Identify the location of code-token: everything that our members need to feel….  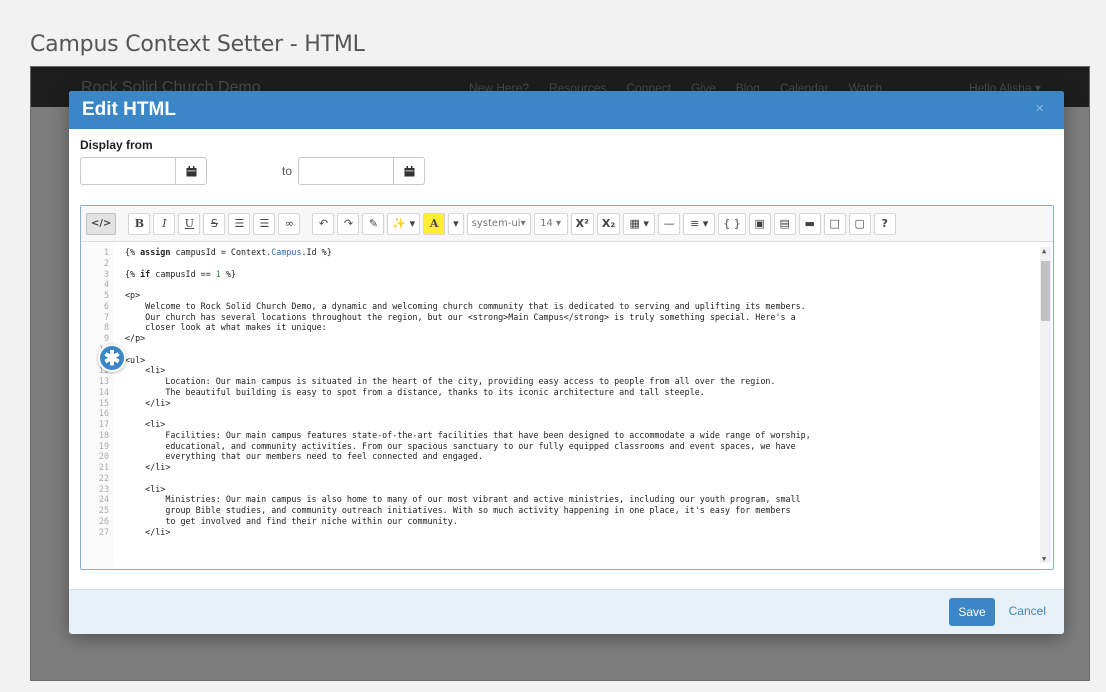
(304, 456).